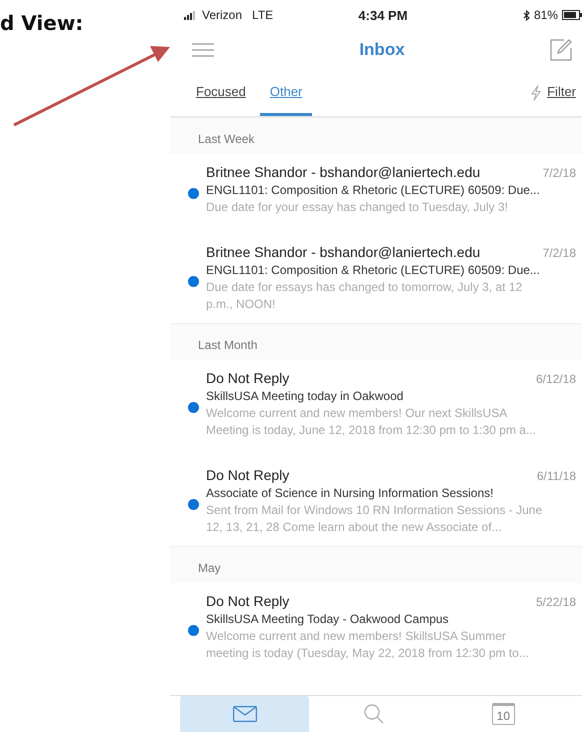 This screenshot has height=732, width=582. I want to click on section-header: Last Week, so click(376, 135).